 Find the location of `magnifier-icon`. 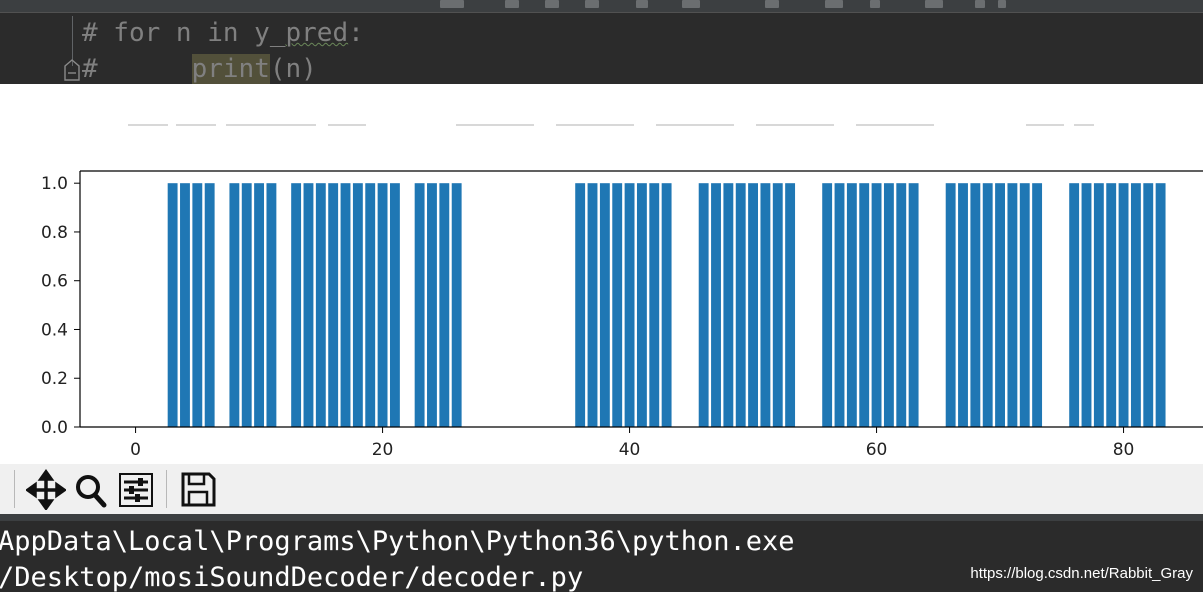

magnifier-icon is located at coordinates (90, 489).